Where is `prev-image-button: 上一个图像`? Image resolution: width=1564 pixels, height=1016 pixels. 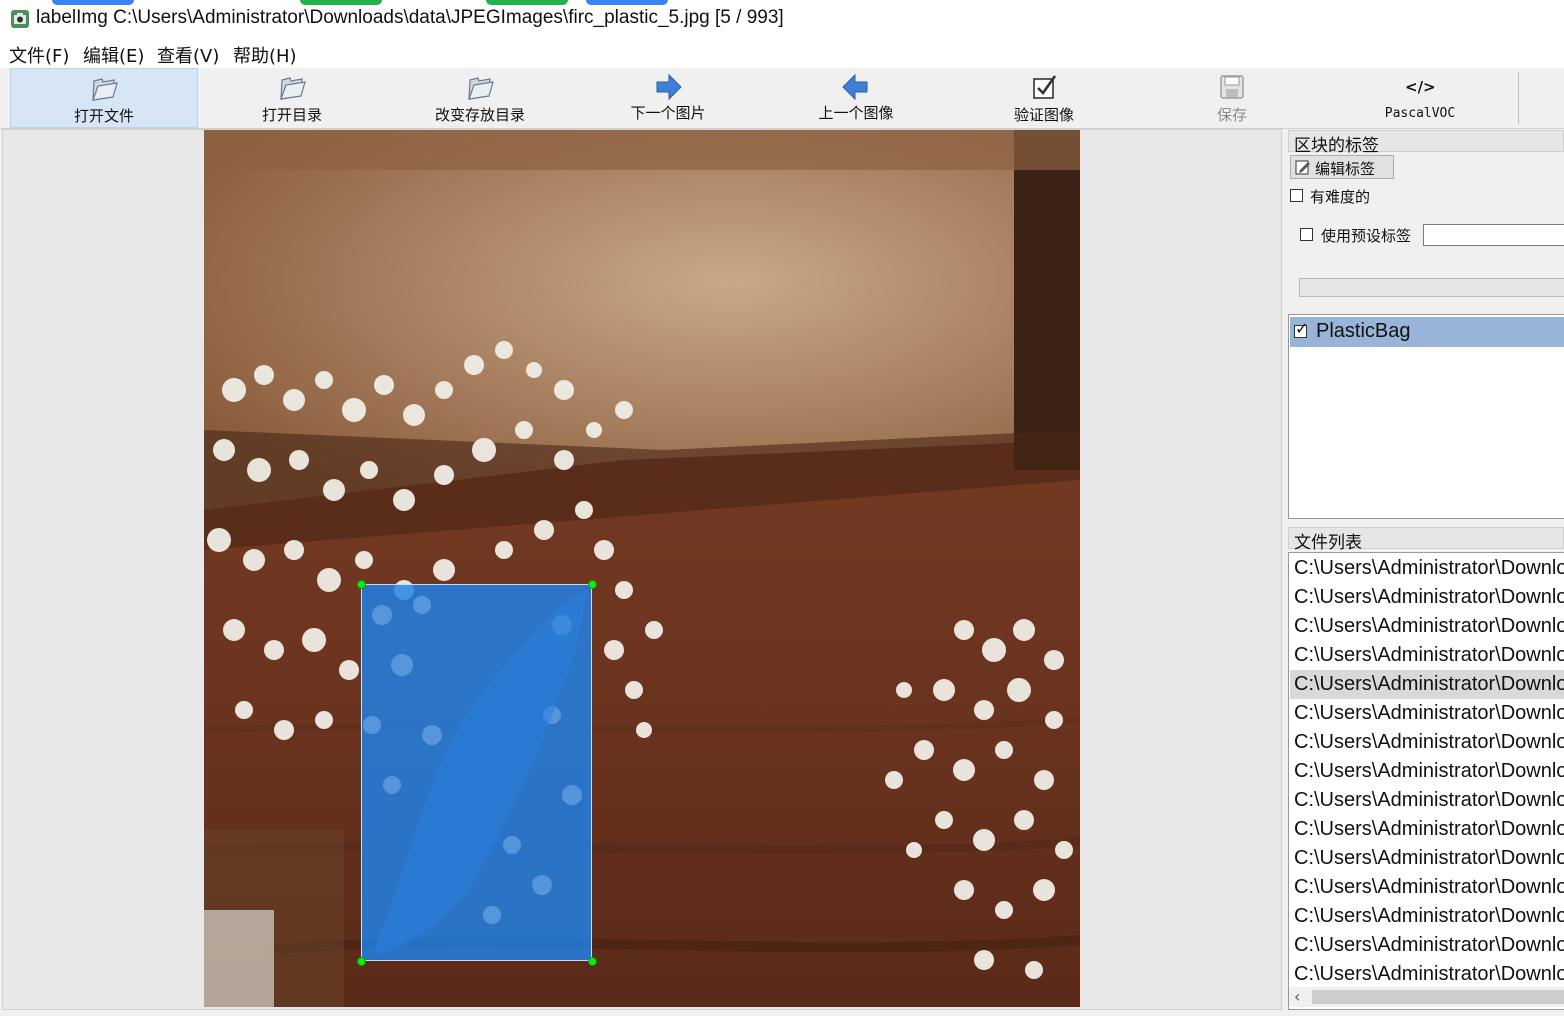 prev-image-button: 上一个图像 is located at coordinates (856, 98).